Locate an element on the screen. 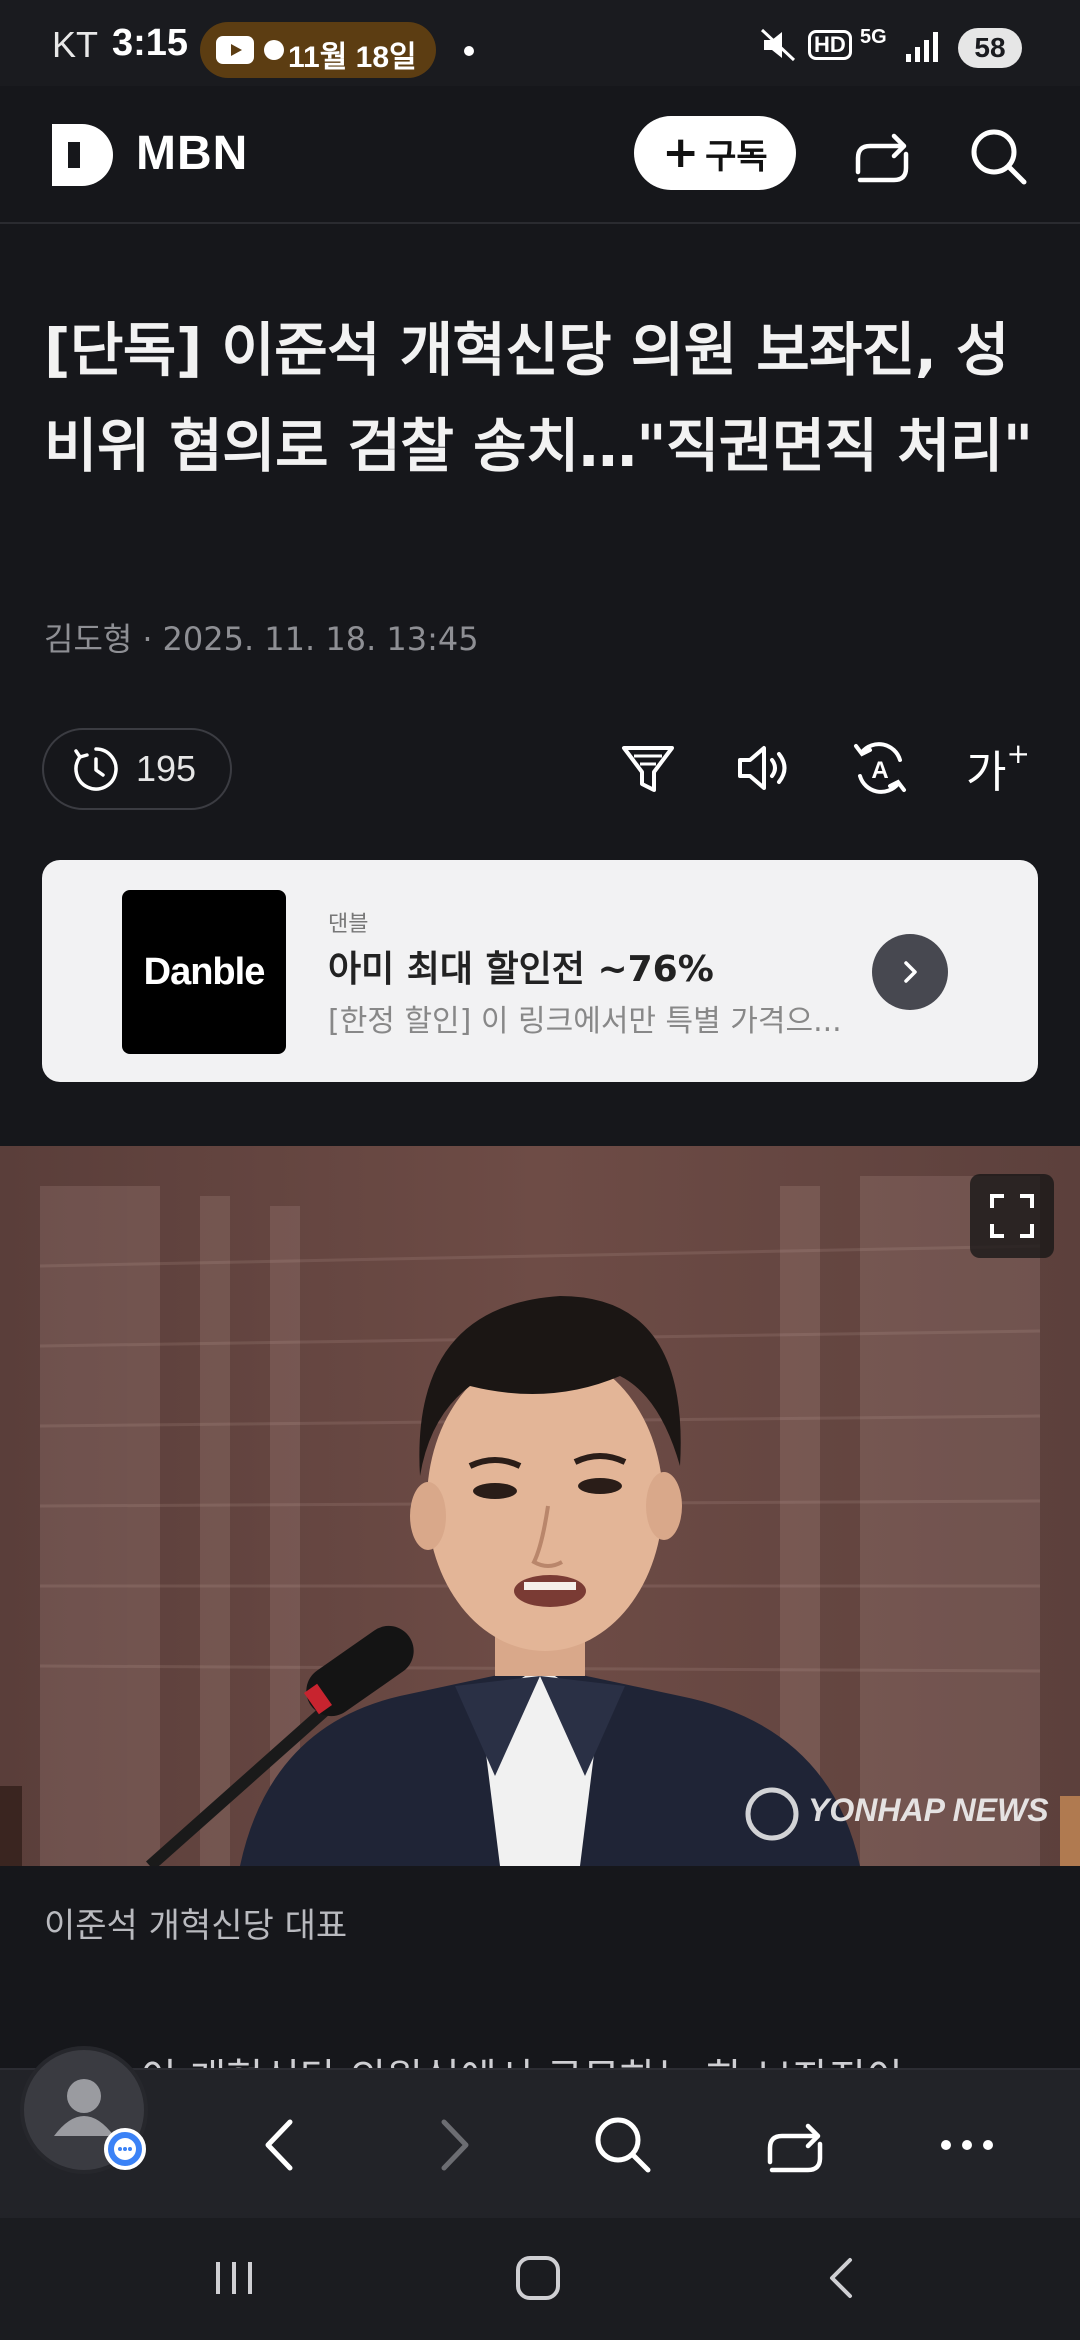 The image size is (1080, 2340). notification-pill: 11월 18일 is located at coordinates (318, 50).